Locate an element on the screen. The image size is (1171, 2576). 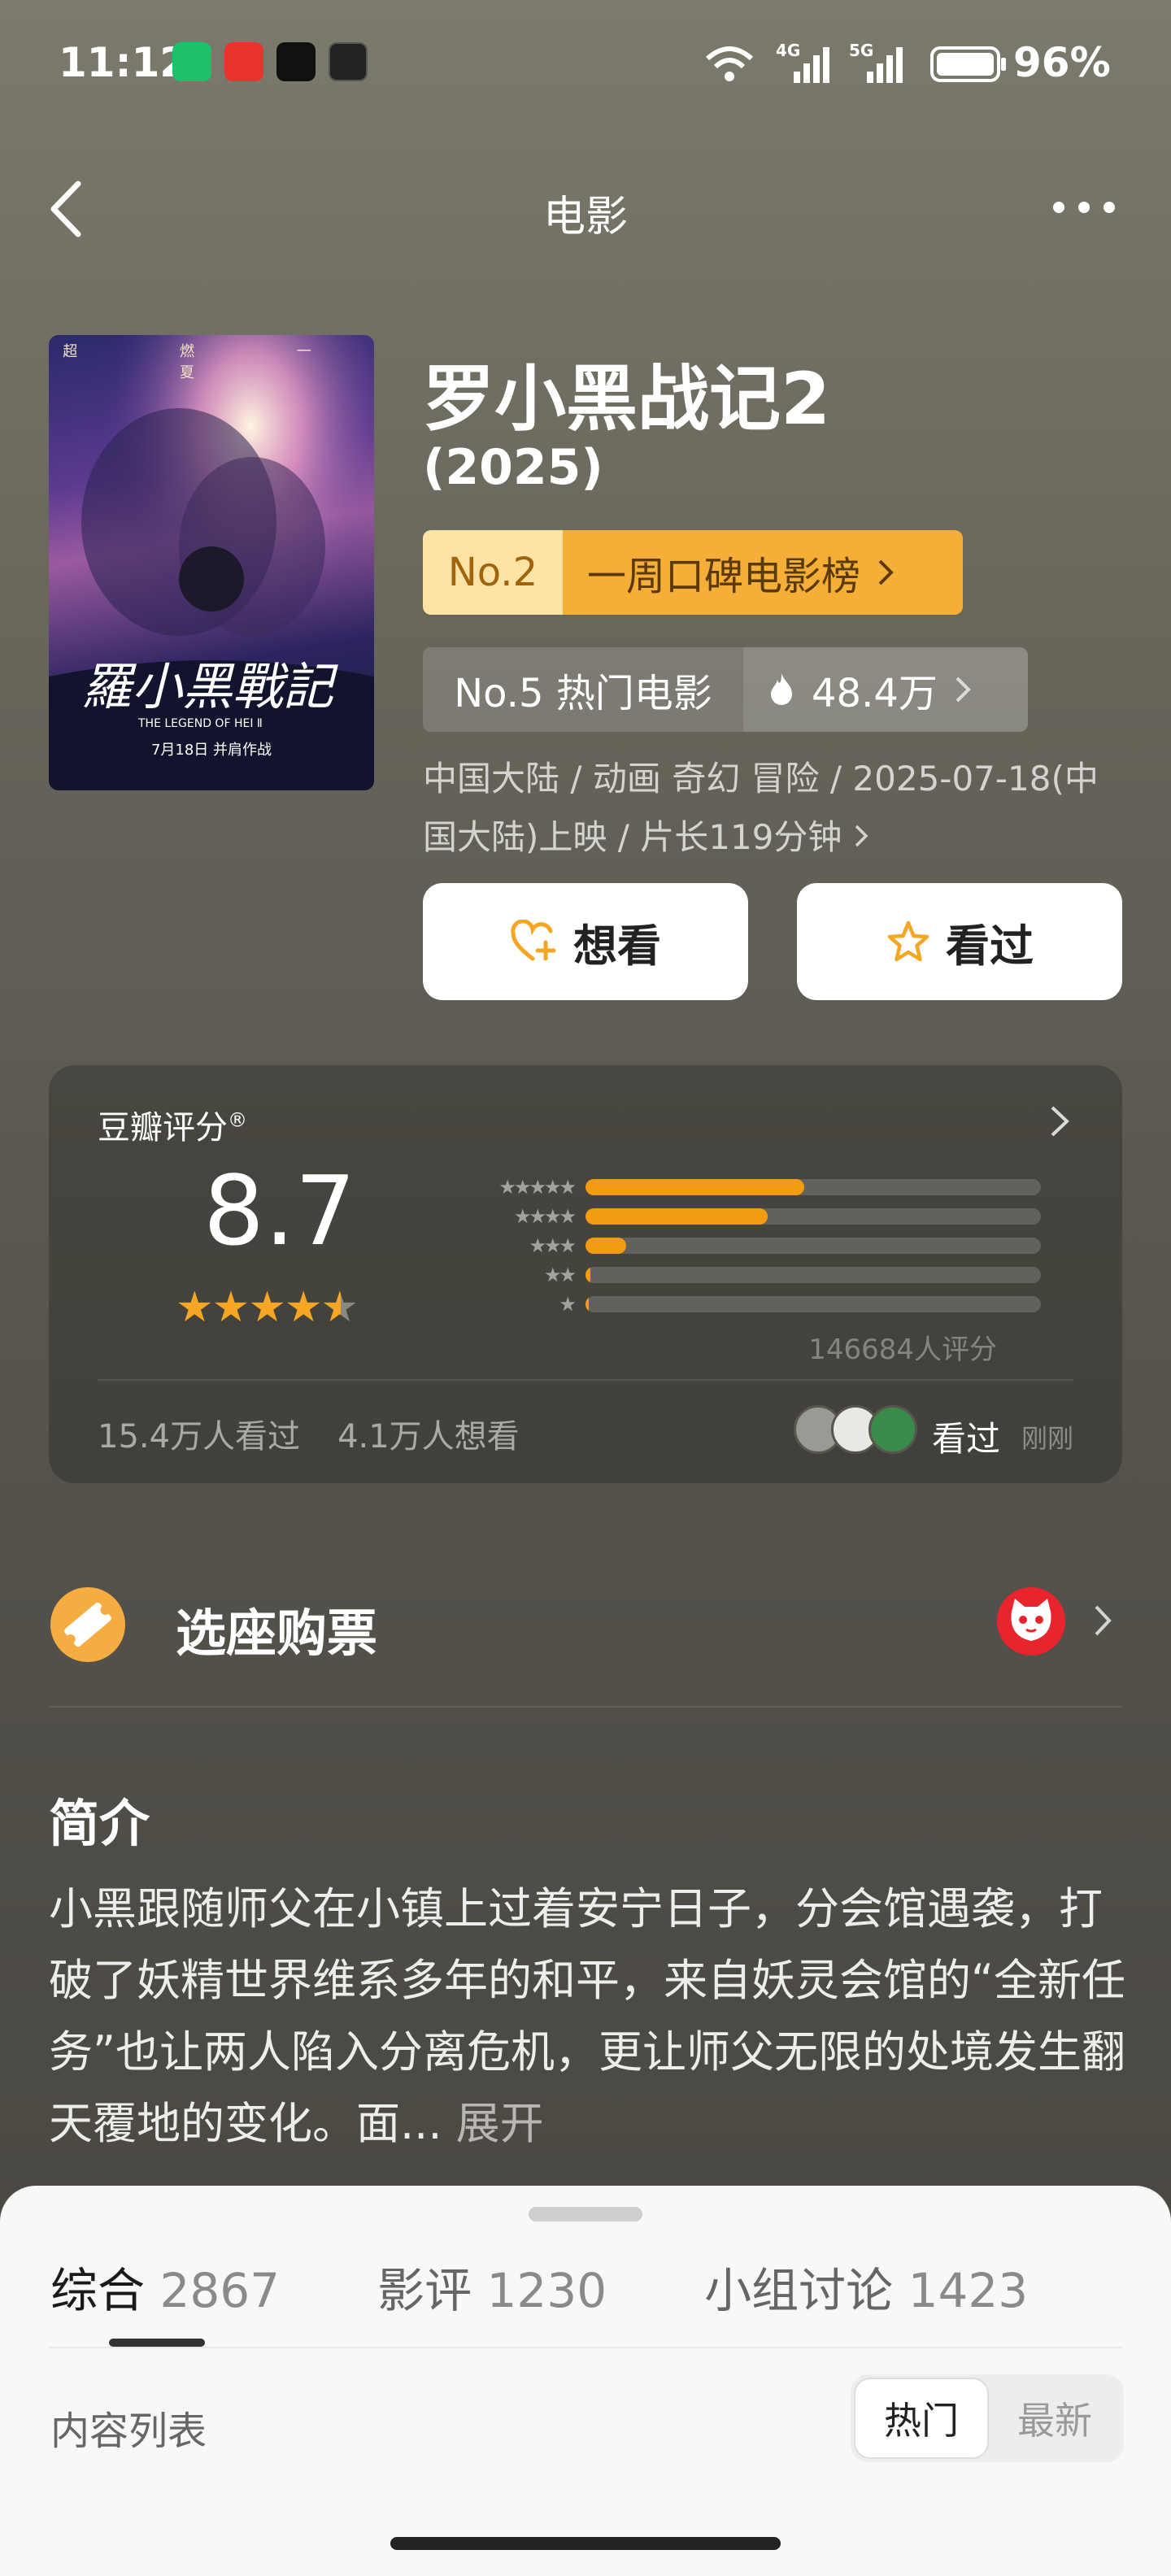
hot-rank-label: No.5 热门电影 is located at coordinates (583, 690).